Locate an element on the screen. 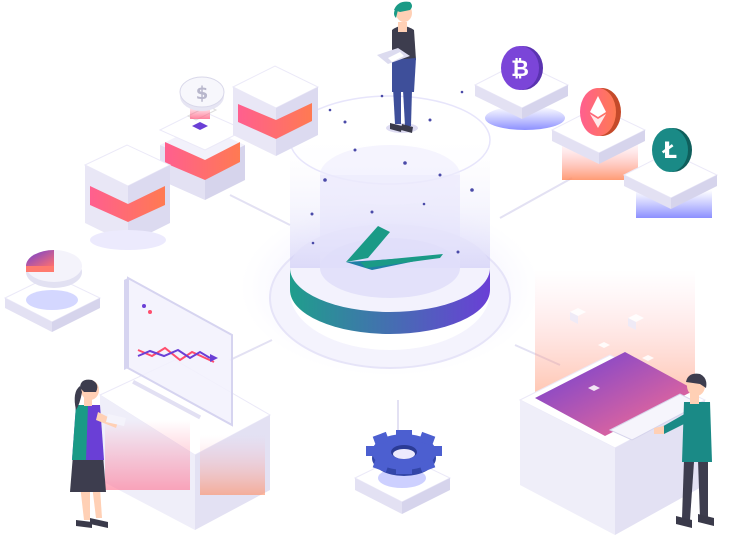  ethereum-coin-icon is located at coordinates (600, 112).